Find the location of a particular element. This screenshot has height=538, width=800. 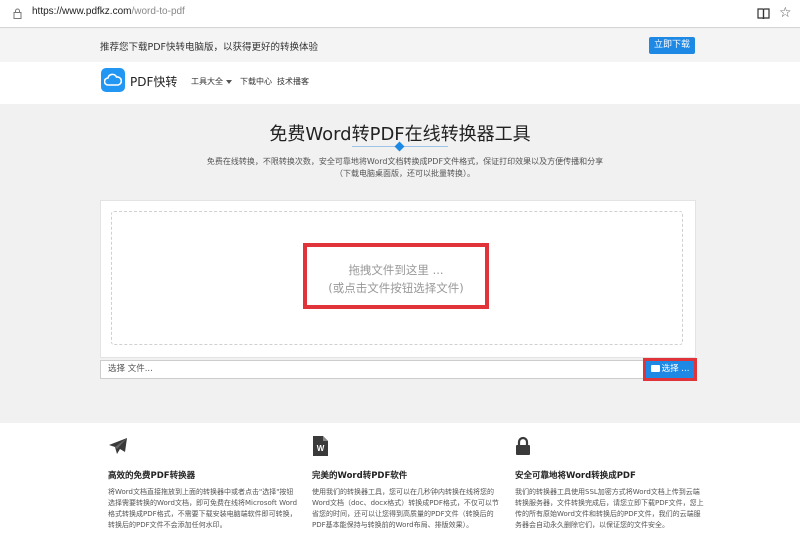

feature-title-3: 安全可靠地将Word转换成PDF is located at coordinates (575, 476).